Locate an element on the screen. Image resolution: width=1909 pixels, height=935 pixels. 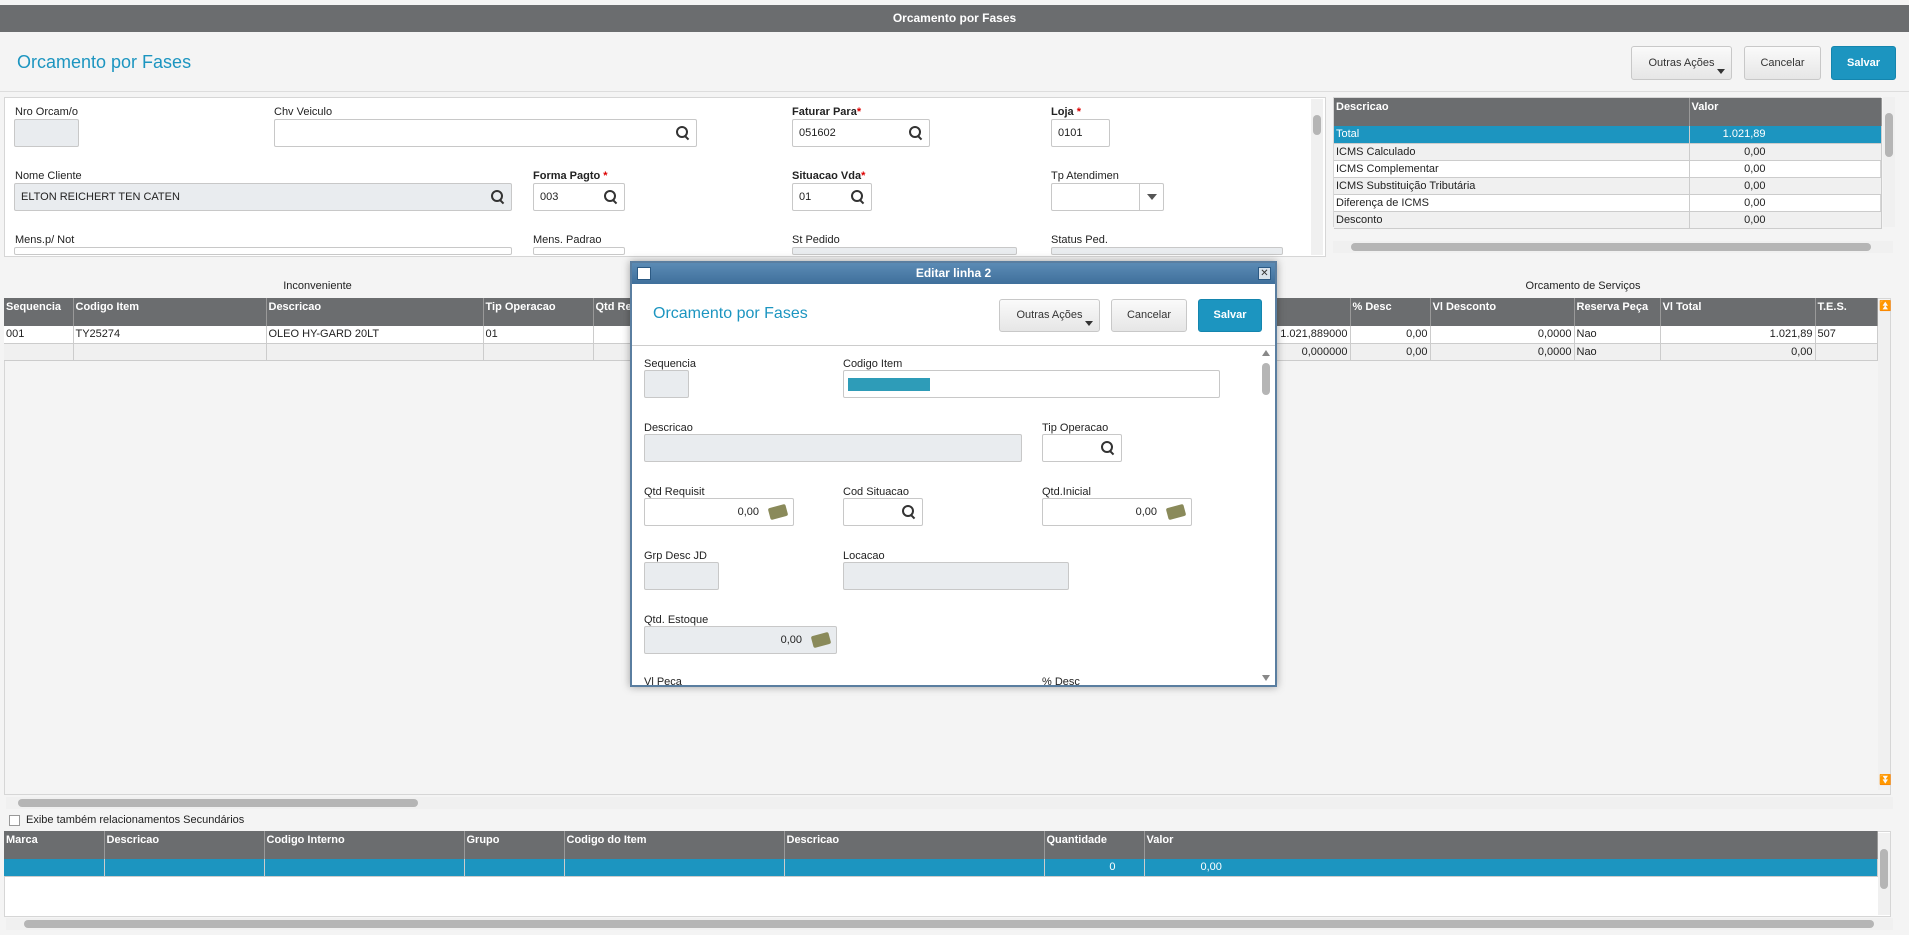
secondary-relations-checkbox is located at coordinates (14, 820).